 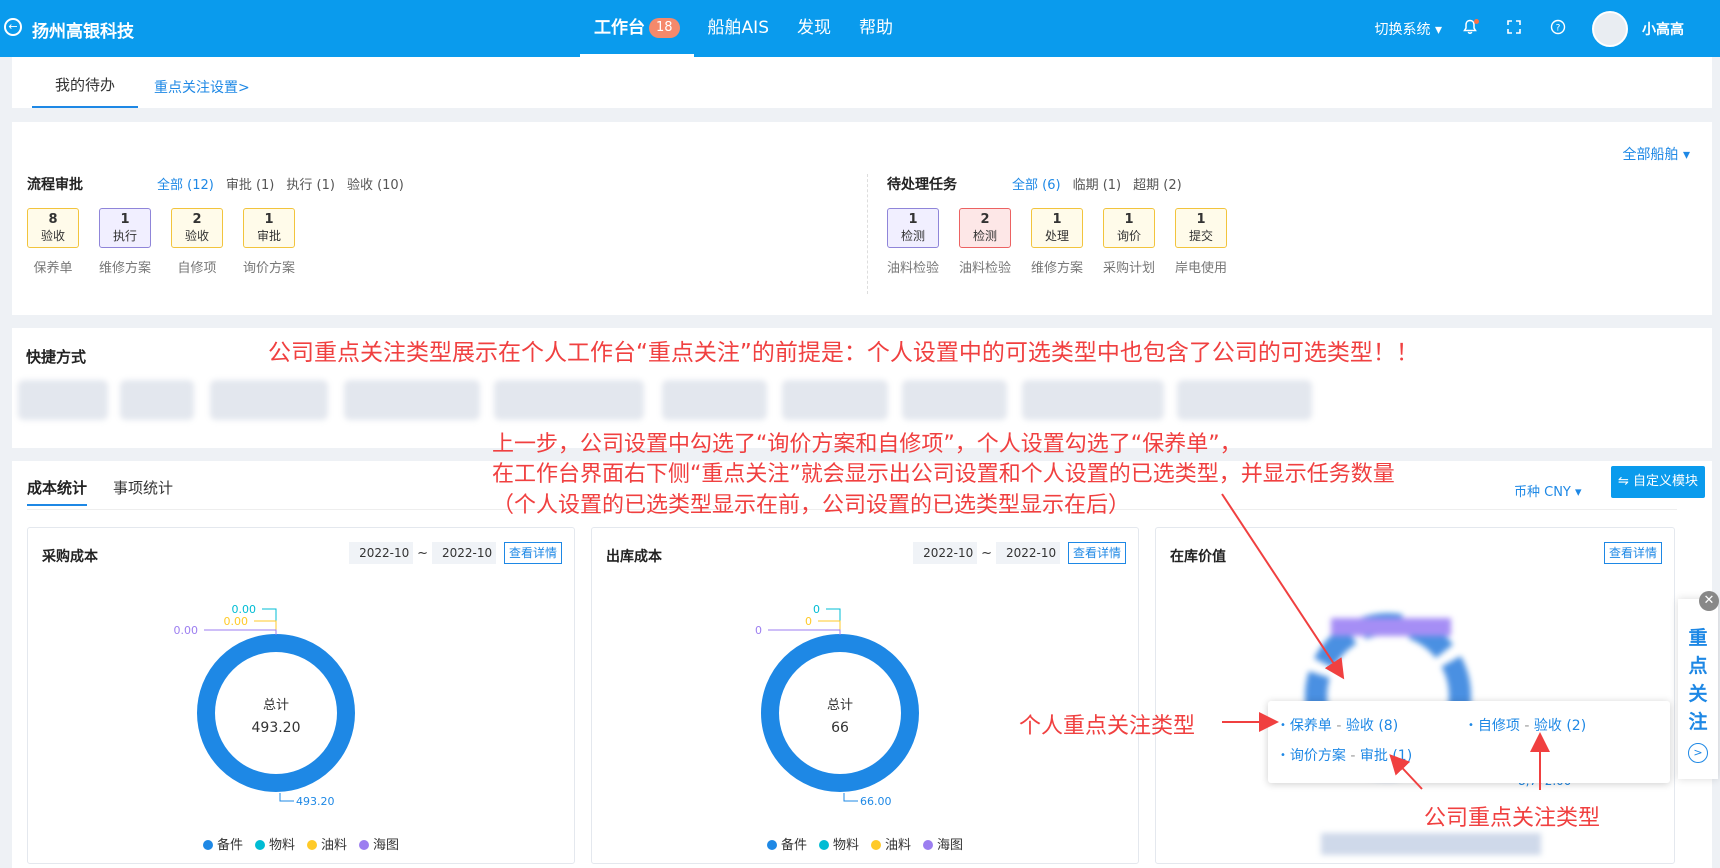 I want to click on task-card: 1 询价 采购计划, so click(x=1129, y=242).